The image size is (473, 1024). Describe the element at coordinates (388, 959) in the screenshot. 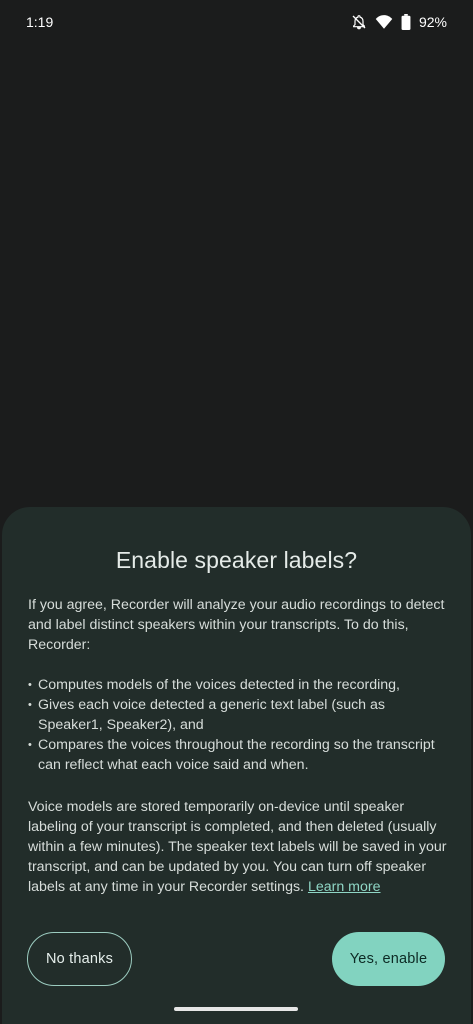

I see `yes-enable-button: Yes, enable` at that location.